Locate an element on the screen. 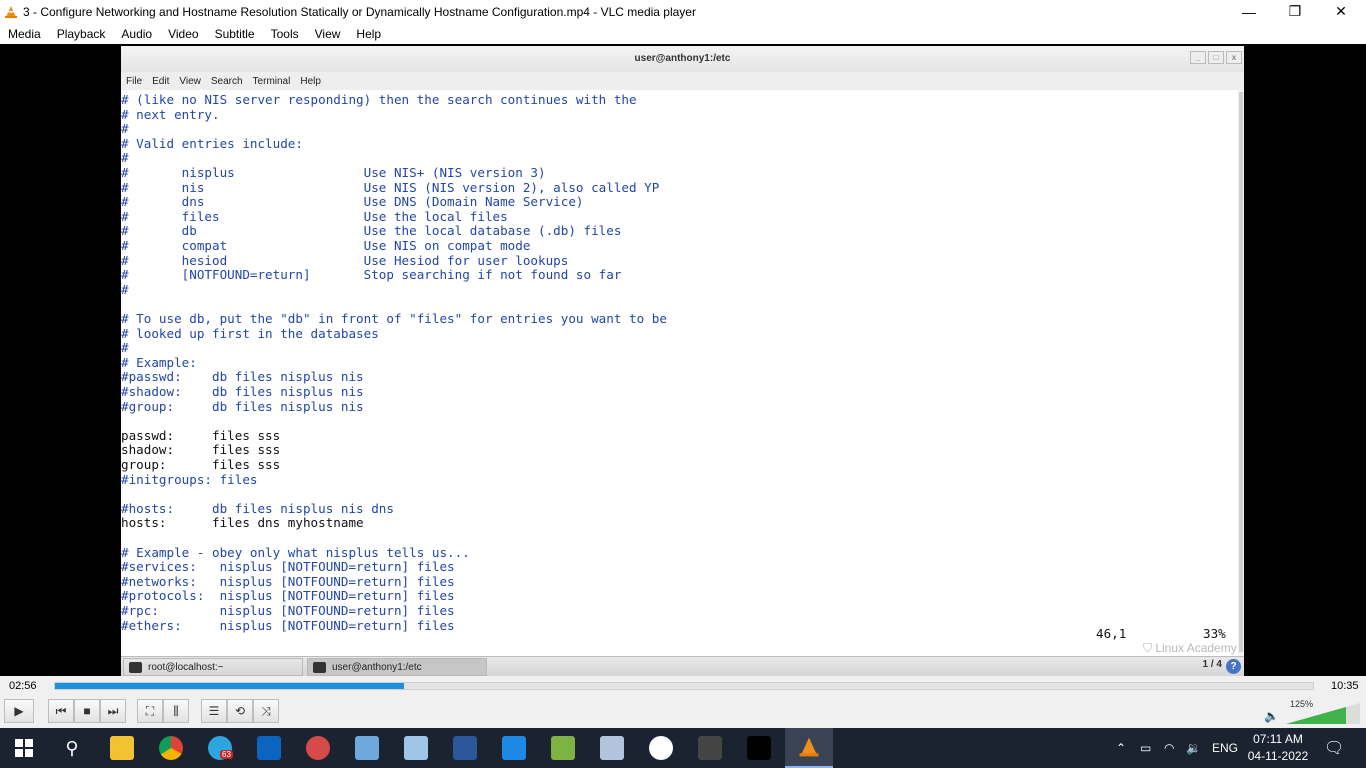 The height and width of the screenshot is (768, 1366). terminal-title: user@anthony1:/etc is located at coordinates (682, 58).